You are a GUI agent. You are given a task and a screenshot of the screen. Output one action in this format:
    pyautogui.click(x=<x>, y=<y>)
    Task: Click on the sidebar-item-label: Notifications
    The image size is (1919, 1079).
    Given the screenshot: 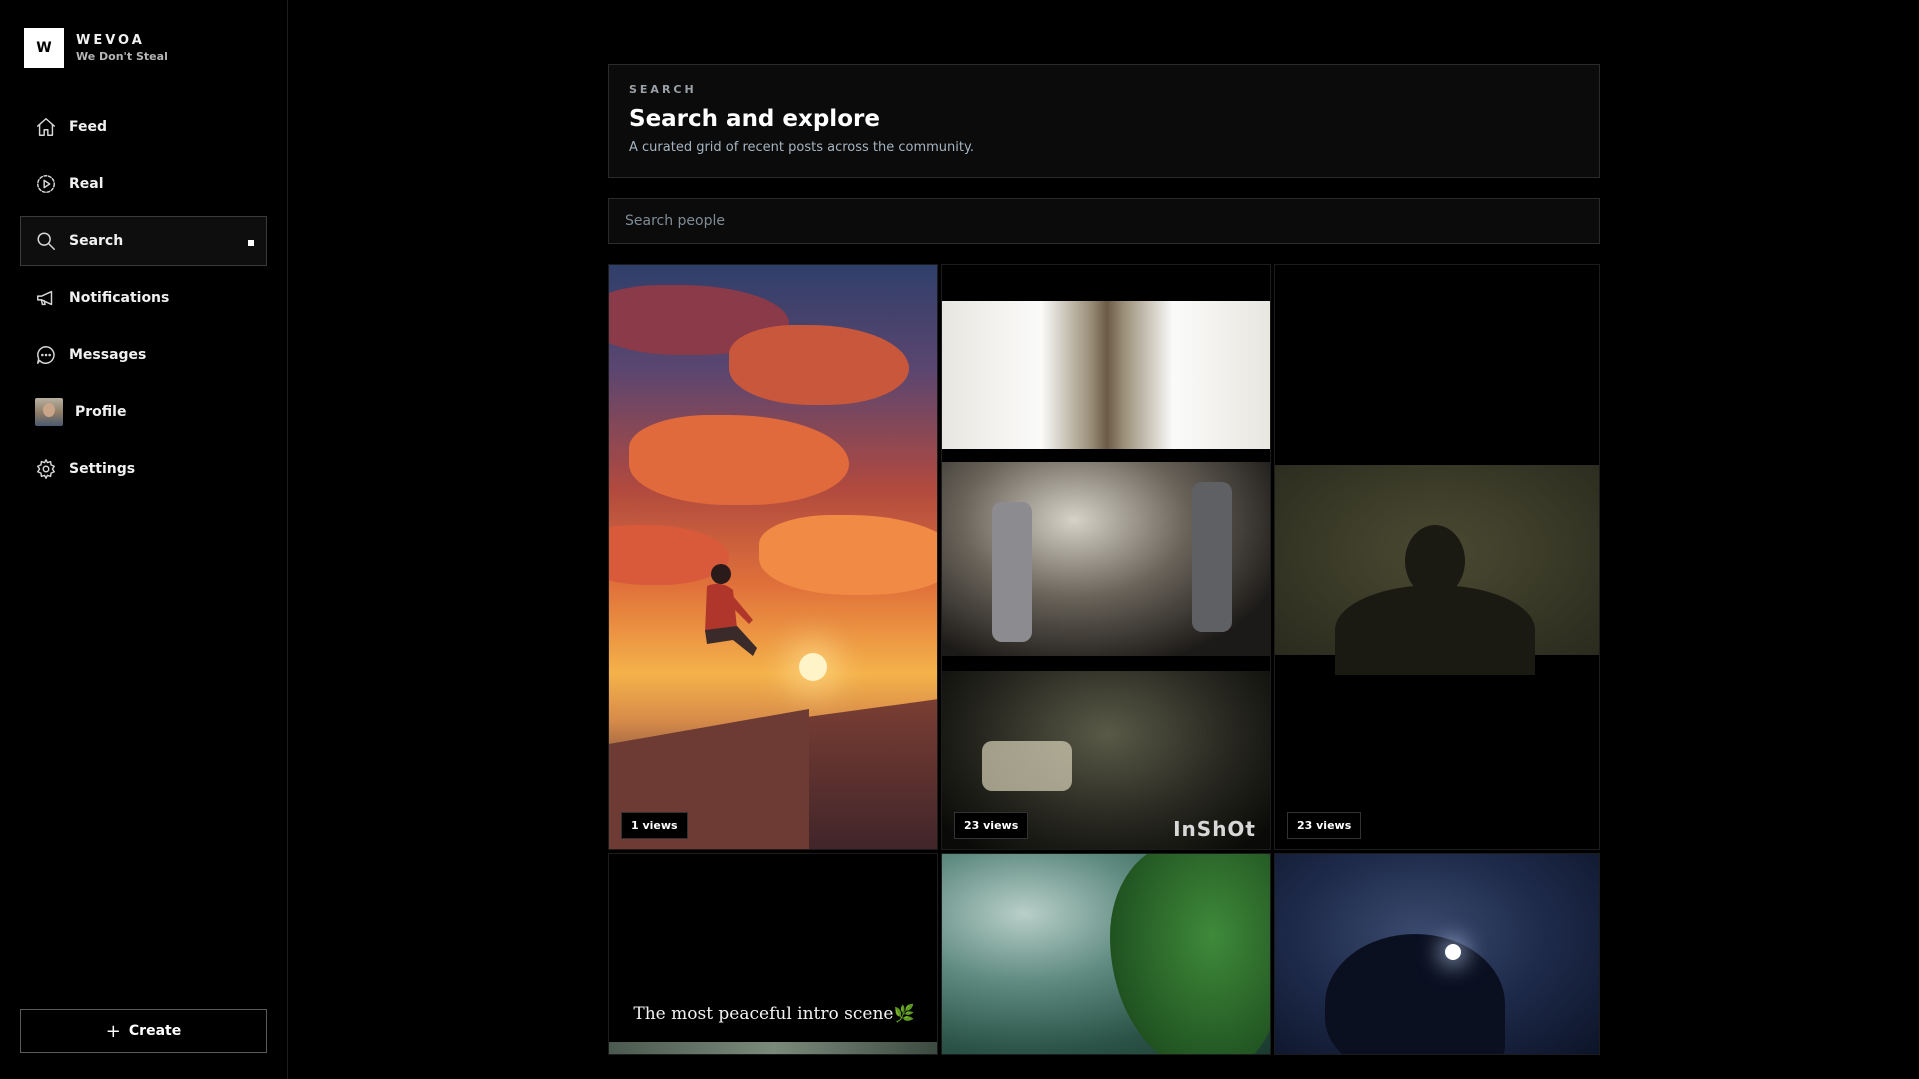 What is the action you would take?
    pyautogui.click(x=119, y=298)
    